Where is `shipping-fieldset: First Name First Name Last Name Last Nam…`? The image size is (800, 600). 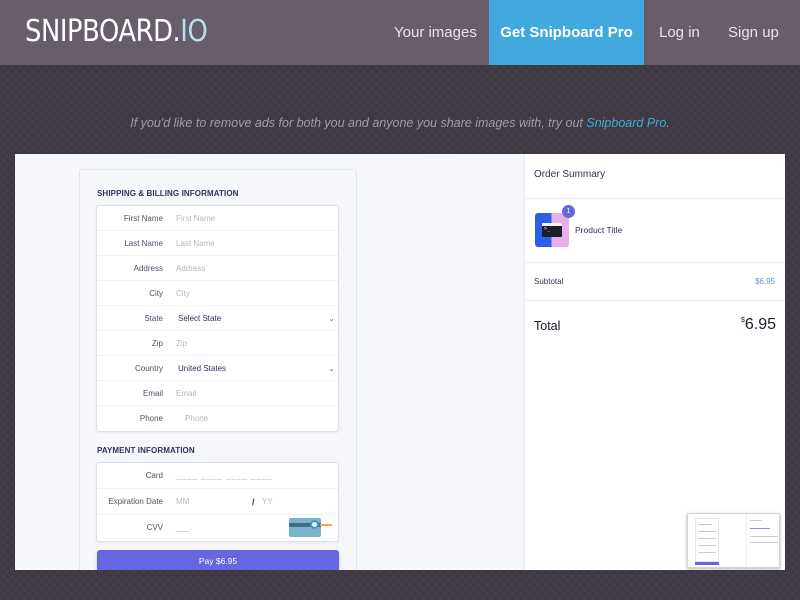
shipping-fieldset: First Name First Name Last Name Last Nam… is located at coordinates (217, 318).